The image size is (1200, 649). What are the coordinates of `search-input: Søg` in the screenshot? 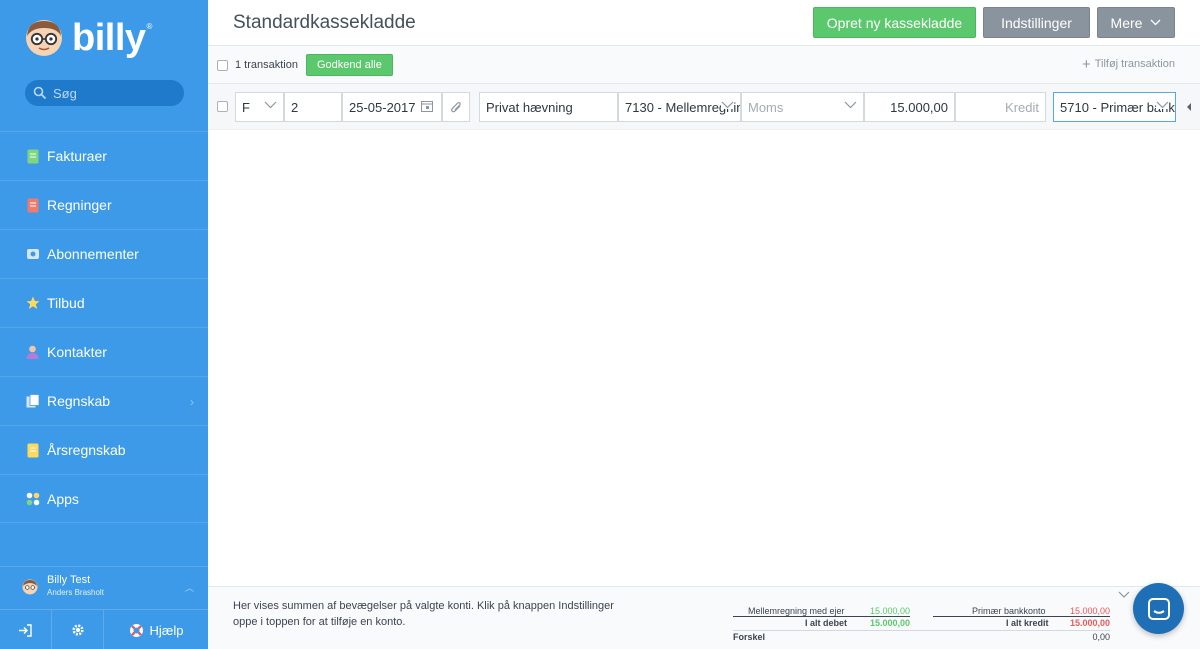 It's located at (104, 93).